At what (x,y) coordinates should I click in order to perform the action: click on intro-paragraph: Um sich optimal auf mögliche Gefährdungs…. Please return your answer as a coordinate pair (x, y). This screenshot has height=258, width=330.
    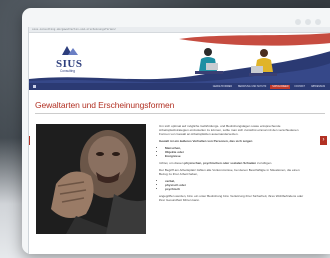
    Looking at the image, I should click on (229, 130).